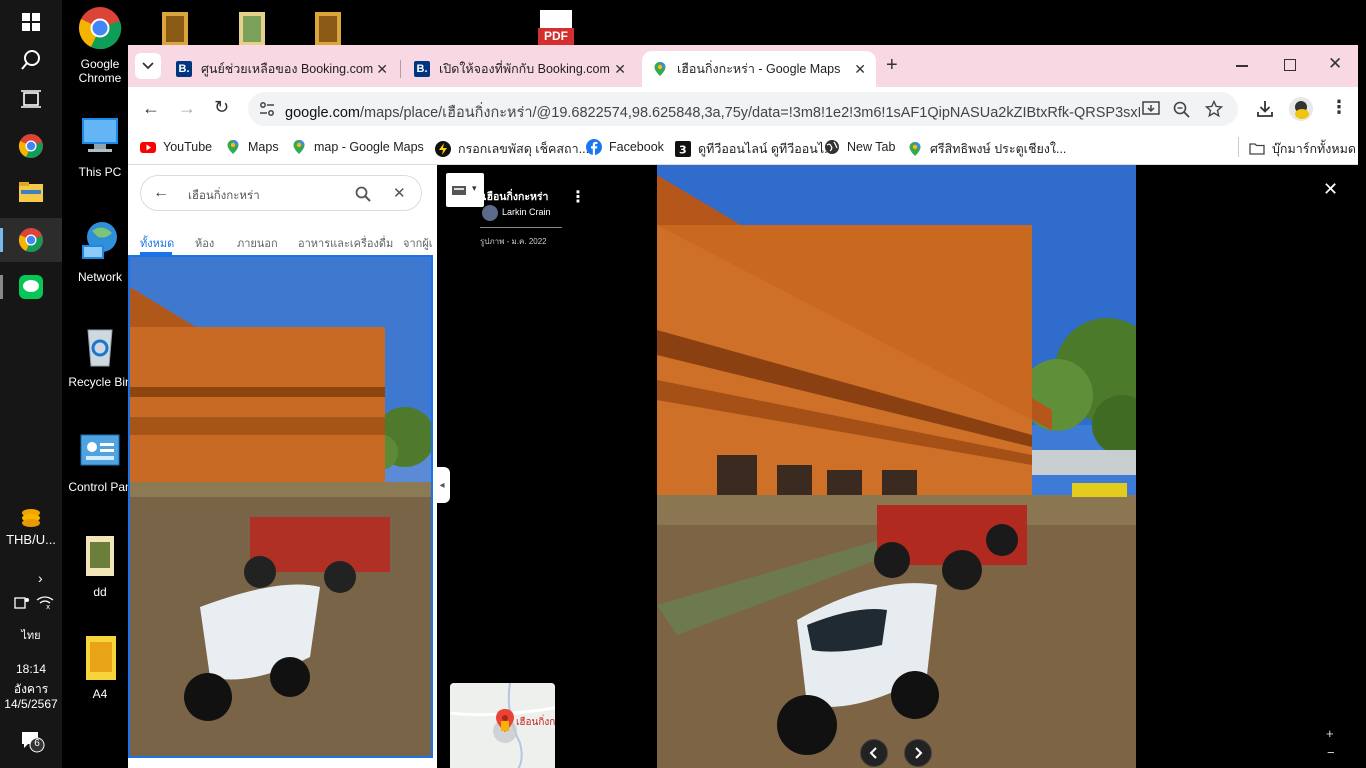 This screenshot has height=768, width=1366. I want to click on category-tab-food-drink: อาหารและเครื่องดื่ม, so click(345, 243).